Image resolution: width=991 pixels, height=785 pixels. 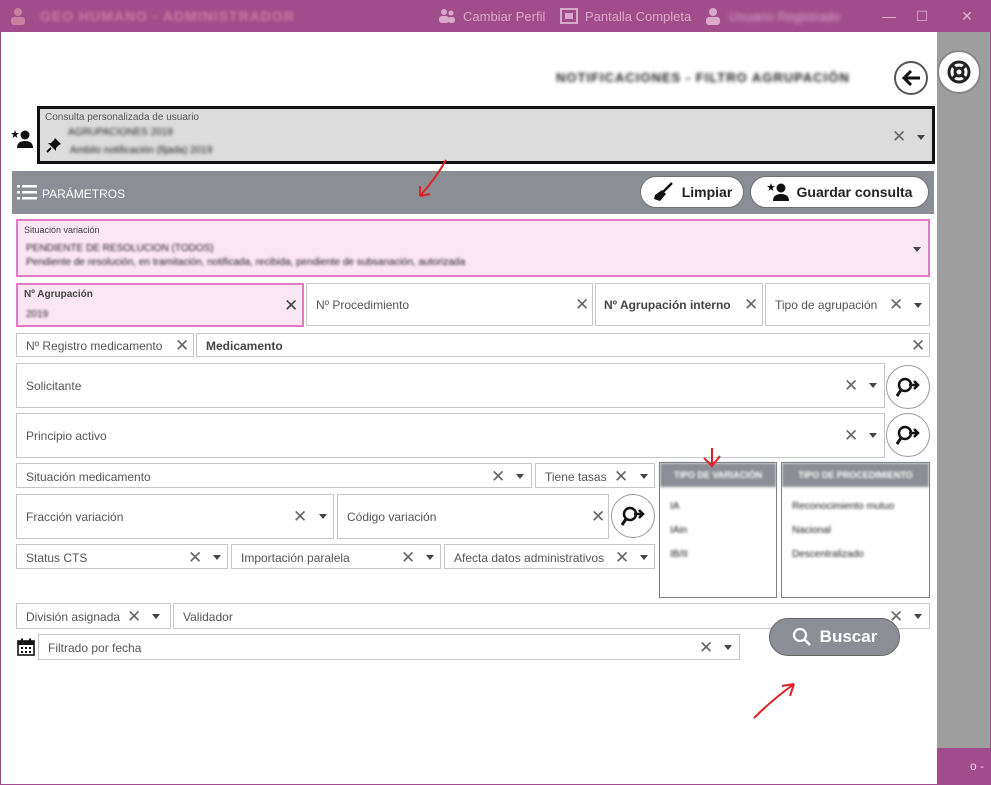 What do you see at coordinates (120, 132) in the screenshot?
I see `custom-query-name: AGRUPACIONES 2019` at bounding box center [120, 132].